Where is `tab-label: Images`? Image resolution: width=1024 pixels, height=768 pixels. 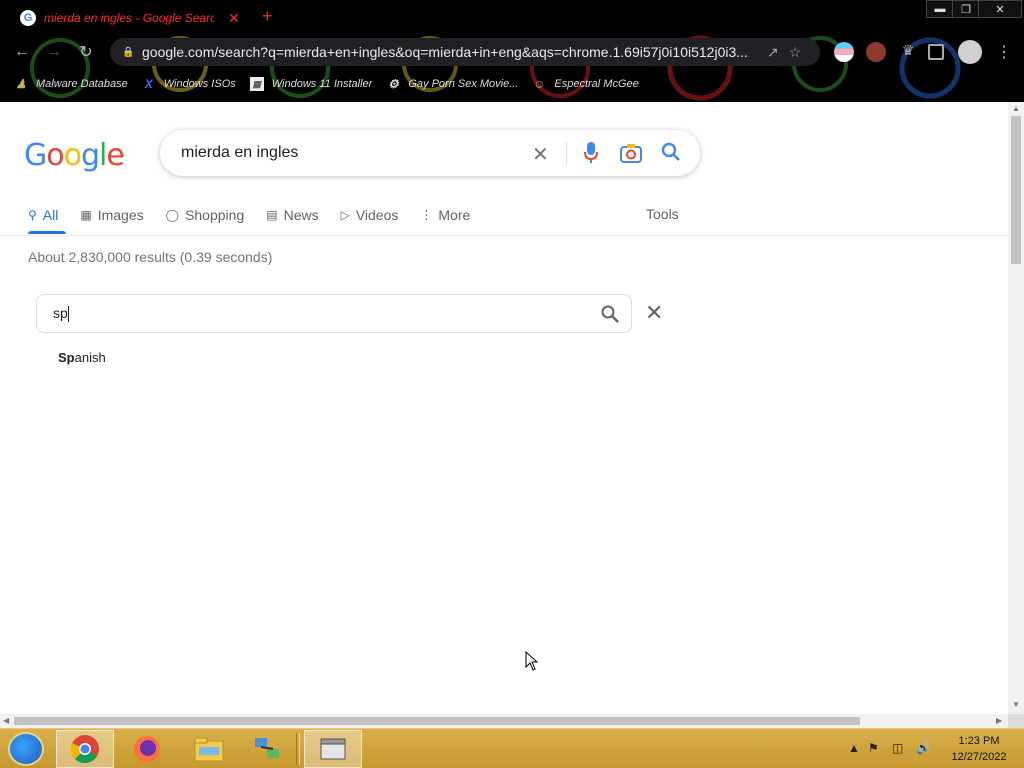 tab-label: Images is located at coordinates (120, 215).